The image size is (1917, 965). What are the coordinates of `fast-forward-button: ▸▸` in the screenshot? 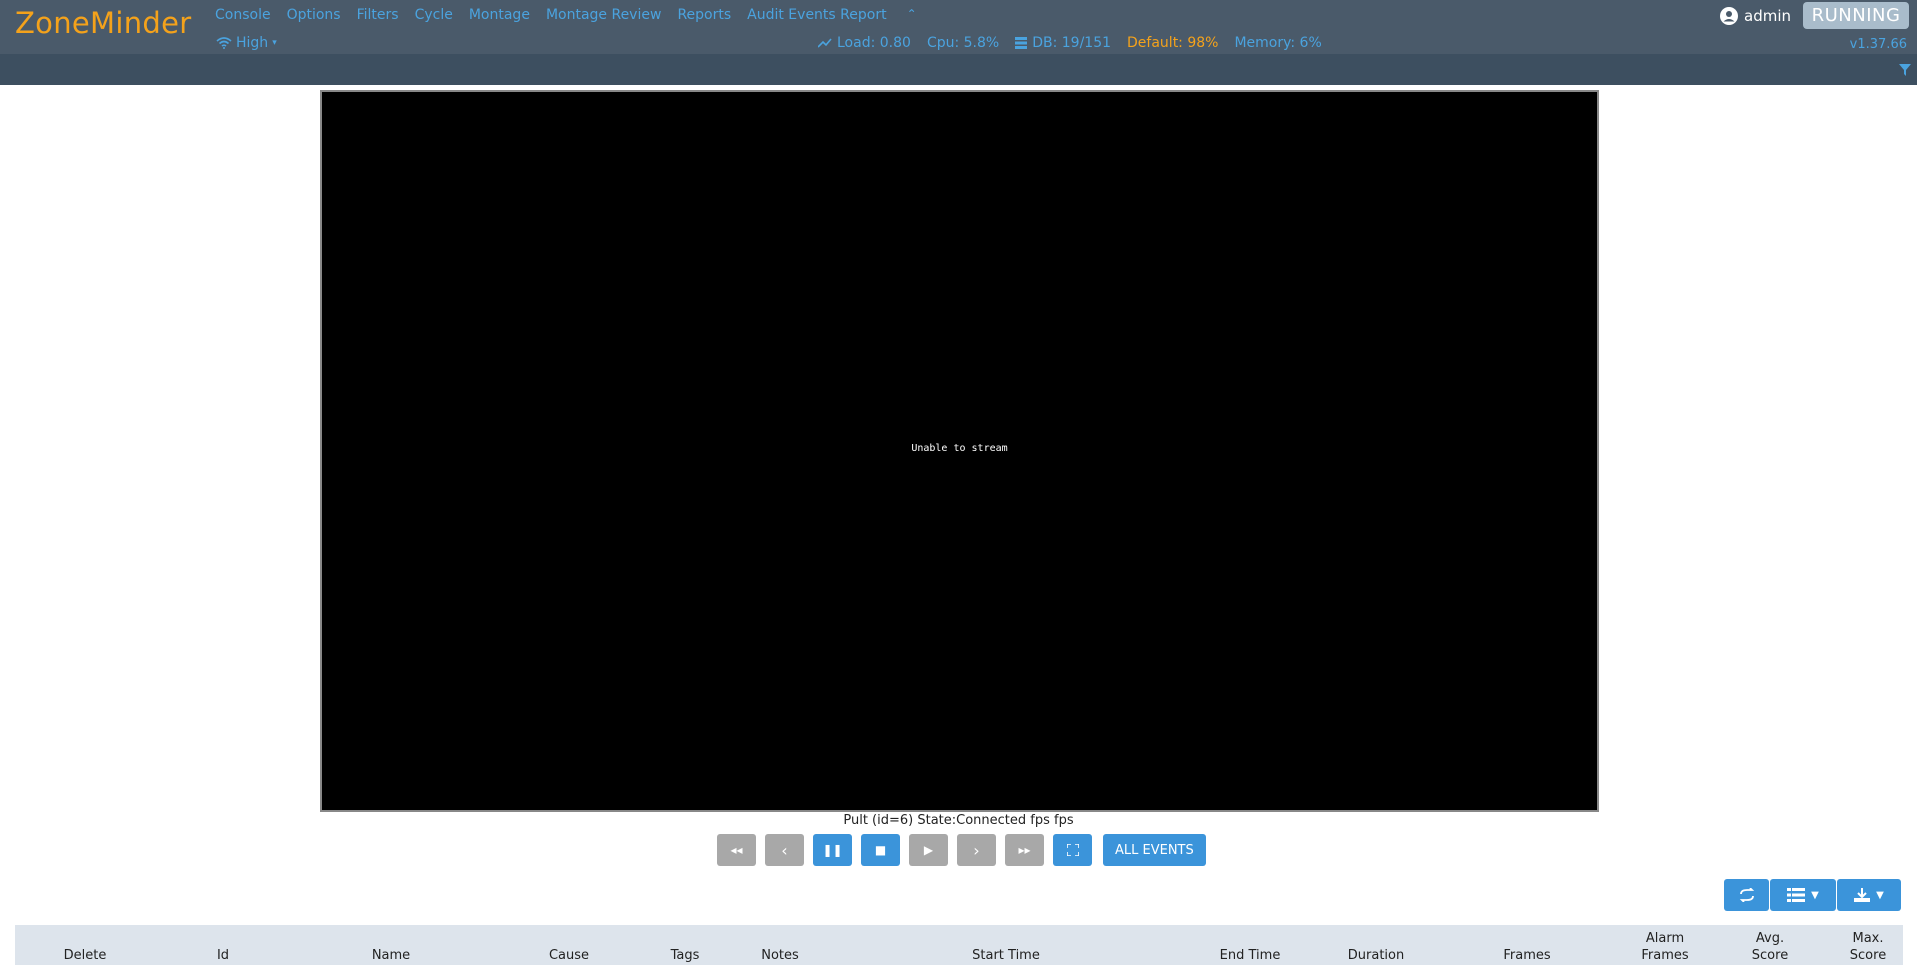 It's located at (1024, 850).